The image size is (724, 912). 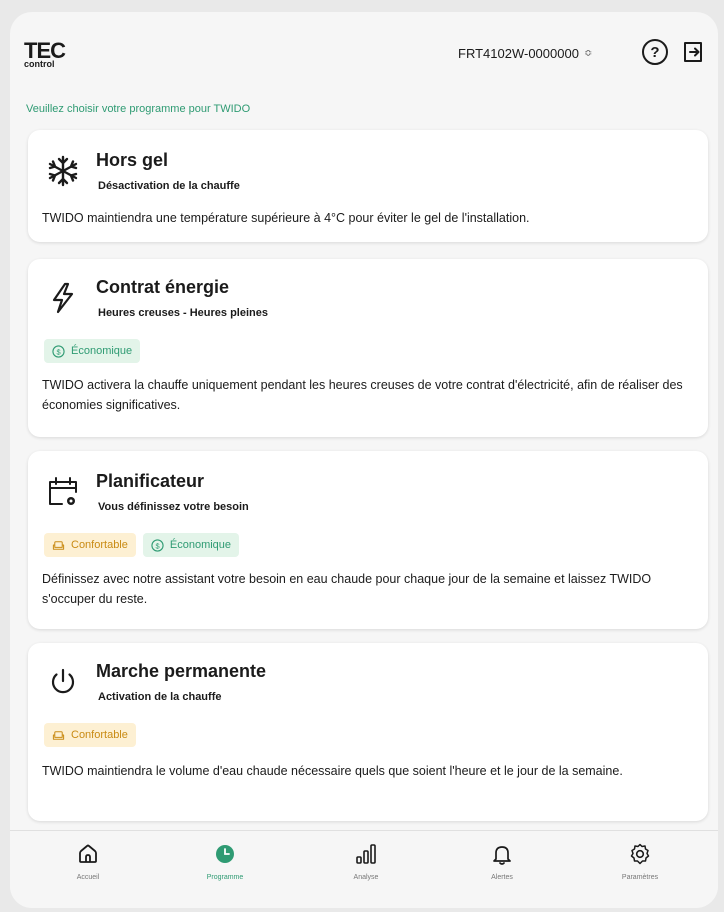 I want to click on device-selector: FRT4102W-0000000 ≎, so click(x=525, y=53).